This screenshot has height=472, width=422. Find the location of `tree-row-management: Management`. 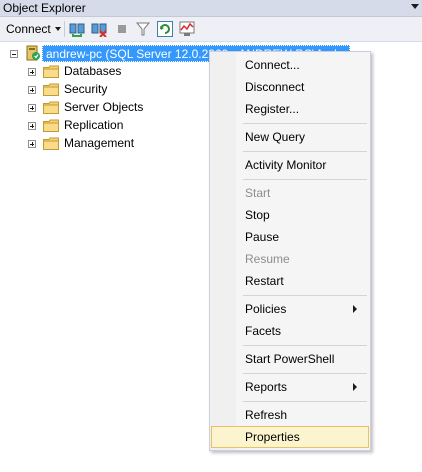

tree-row-management: Management is located at coordinates (100, 144).